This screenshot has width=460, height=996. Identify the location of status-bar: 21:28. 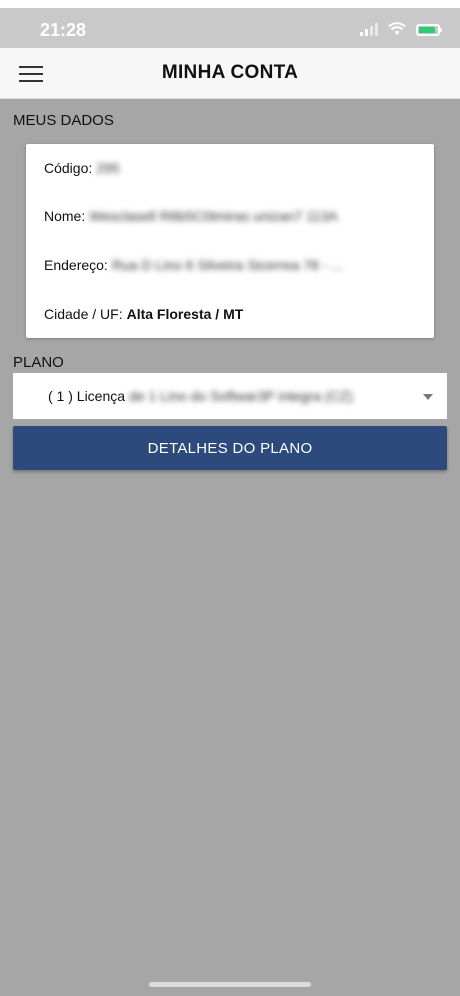
(230, 28).